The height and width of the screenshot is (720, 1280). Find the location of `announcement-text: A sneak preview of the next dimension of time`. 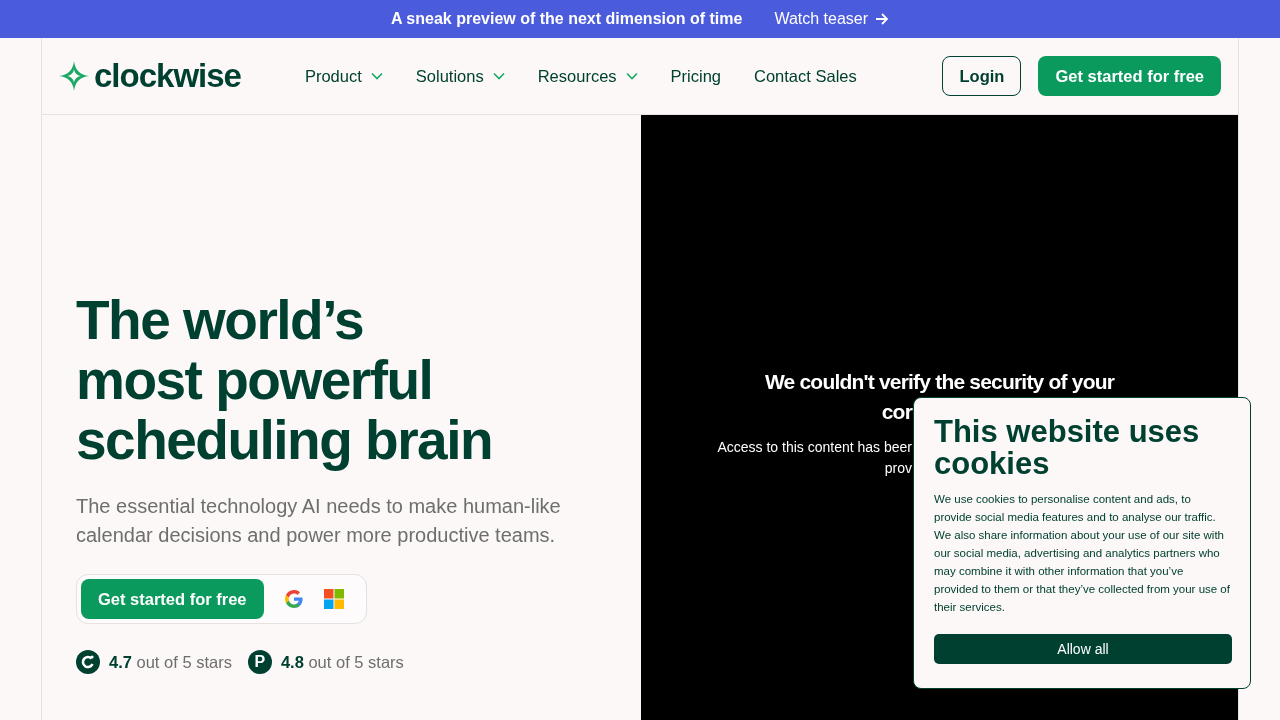

announcement-text: A sneak preview of the next dimension of time is located at coordinates (566, 19).